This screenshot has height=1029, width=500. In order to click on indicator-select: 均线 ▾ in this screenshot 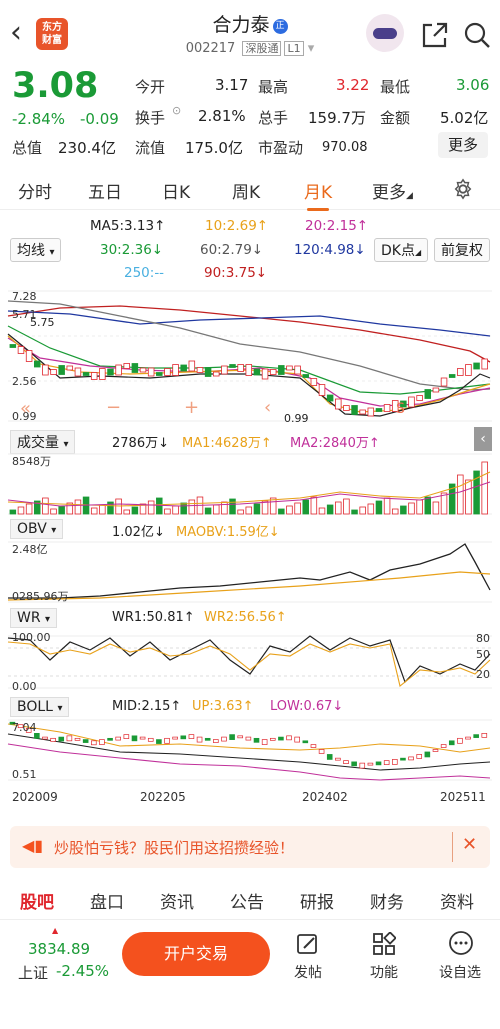, I will do `click(36, 250)`.